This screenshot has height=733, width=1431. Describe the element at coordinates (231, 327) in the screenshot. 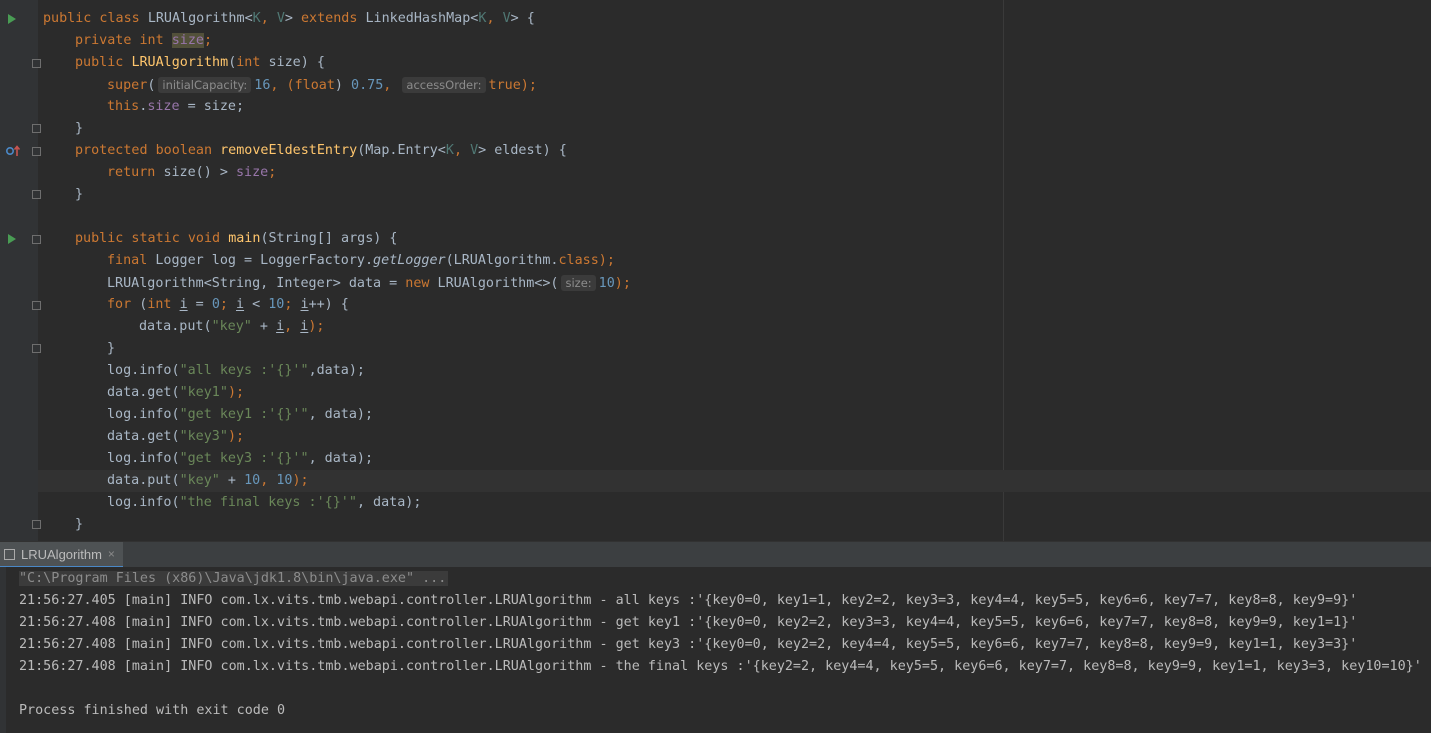

I see `code-line: data.put("key" + i, i);` at that location.